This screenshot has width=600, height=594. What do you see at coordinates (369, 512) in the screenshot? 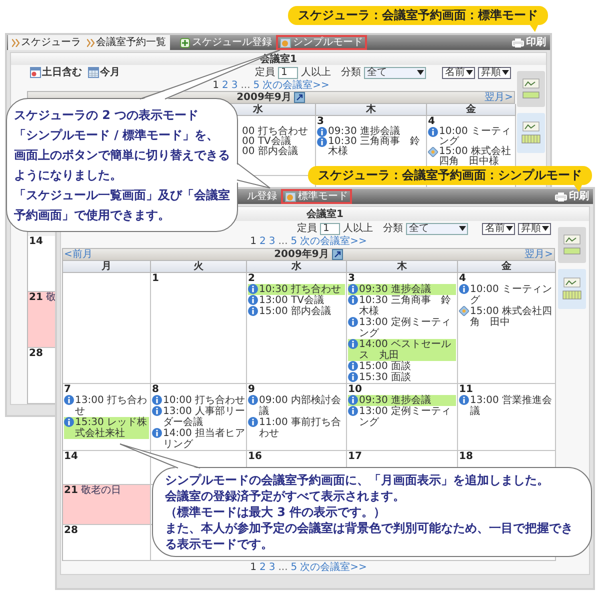
I see `callout-text: シンプルモードの会議室予約画面に、「月画面表示」を追加しました。 会議室の登録済予定がすべて表示されます。 （標準モードは最大 3 件の表示です。） また、本人が参加予定の会議室は背景色で判別可能なため、一目で把握でき る表示モードです。` at bounding box center [369, 512].